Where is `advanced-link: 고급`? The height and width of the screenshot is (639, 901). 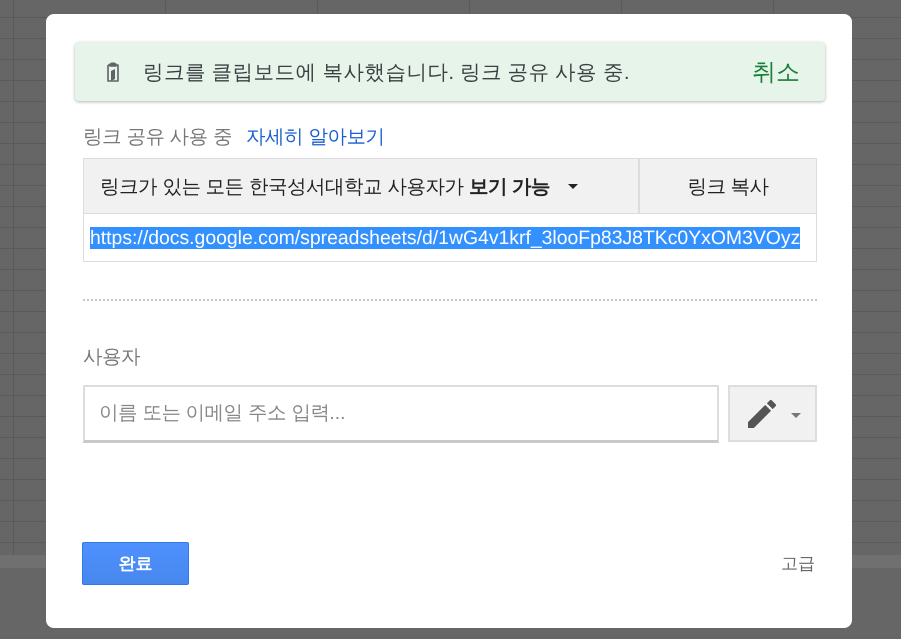
advanced-link: 고급 is located at coordinates (798, 563).